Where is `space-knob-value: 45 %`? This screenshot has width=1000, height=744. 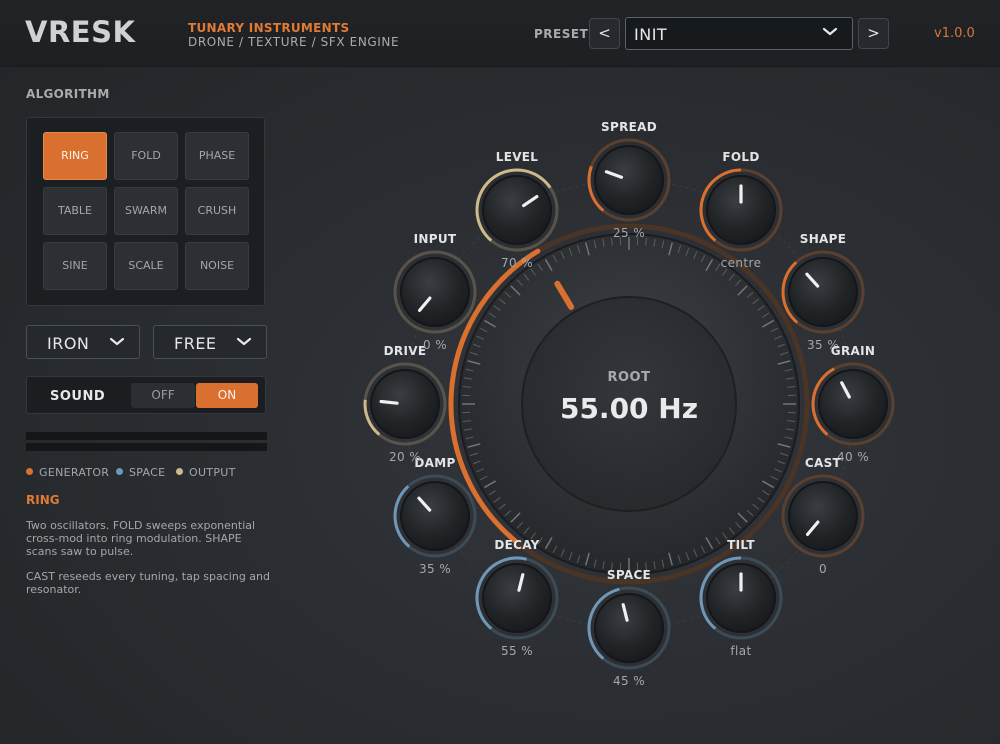 space-knob-value: 45 % is located at coordinates (629, 681).